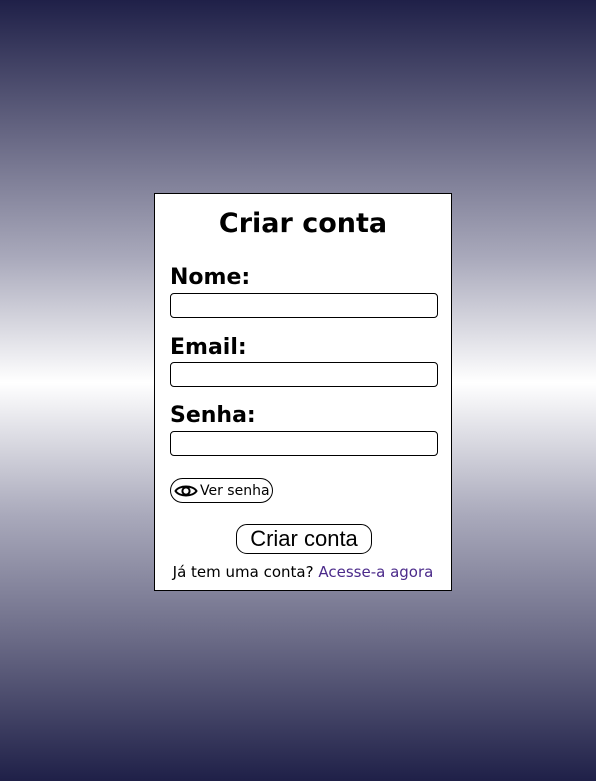 This screenshot has height=781, width=596. Describe the element at coordinates (304, 443) in the screenshot. I see `password-input` at that location.